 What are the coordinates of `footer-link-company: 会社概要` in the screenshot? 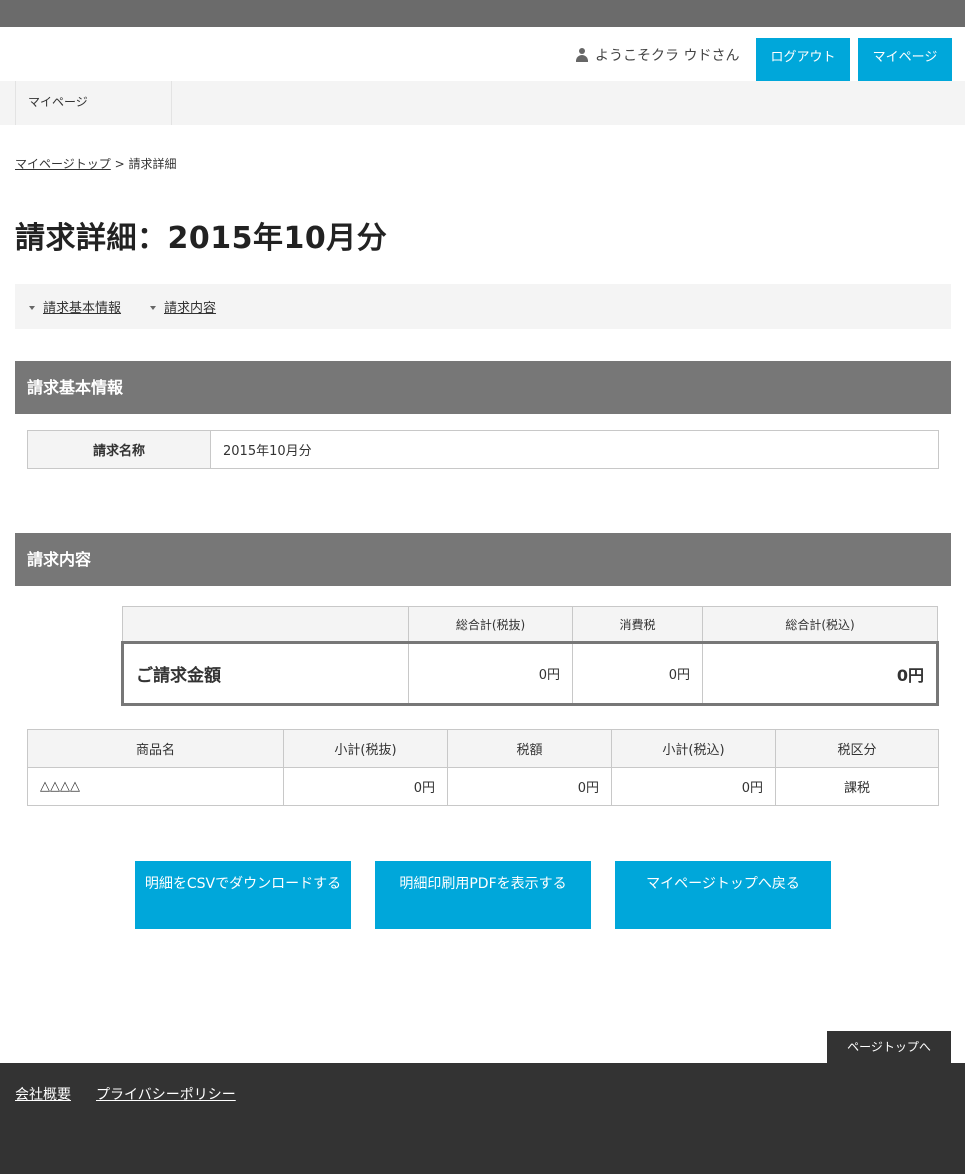 It's located at (43, 1094).